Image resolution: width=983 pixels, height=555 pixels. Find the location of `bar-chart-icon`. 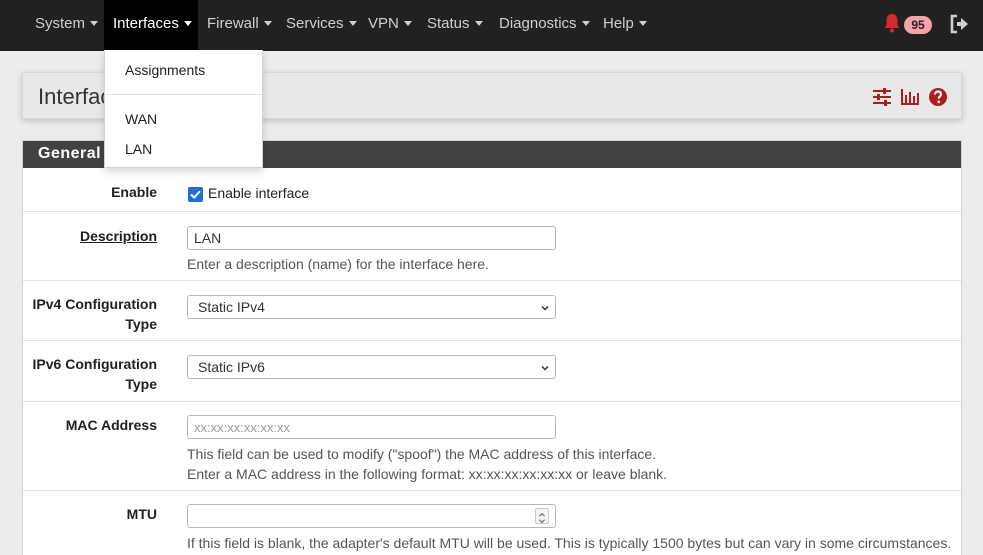

bar-chart-icon is located at coordinates (910, 97).